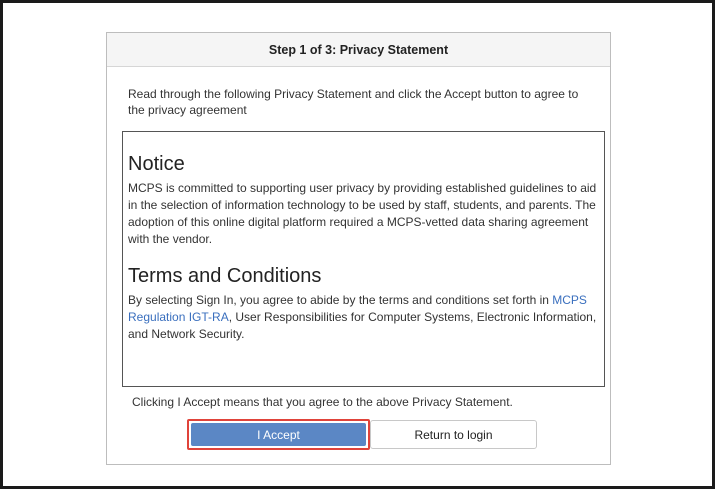 Image resolution: width=715 pixels, height=489 pixels. Describe the element at coordinates (225, 276) in the screenshot. I see `terms-heading: Terms and Conditions` at that location.